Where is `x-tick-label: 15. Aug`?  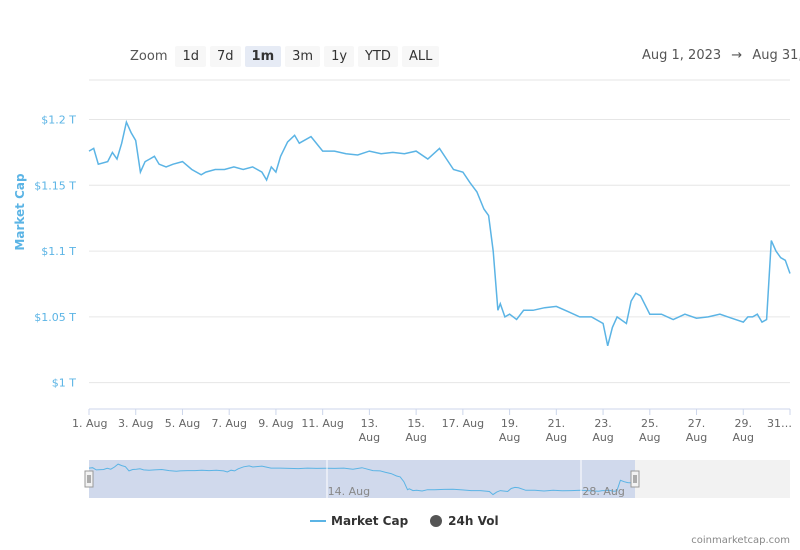
x-tick-label: 15. Aug is located at coordinates (415, 430).